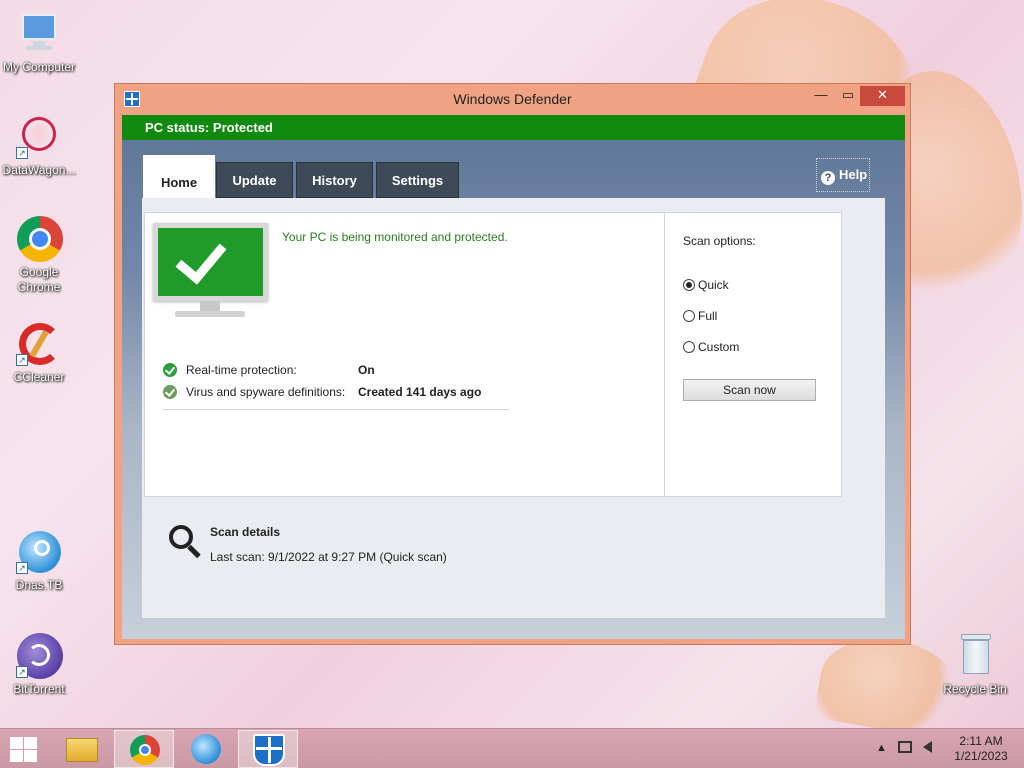 This screenshot has height=768, width=1024. Describe the element at coordinates (853, 174) in the screenshot. I see `help-label: Help` at that location.